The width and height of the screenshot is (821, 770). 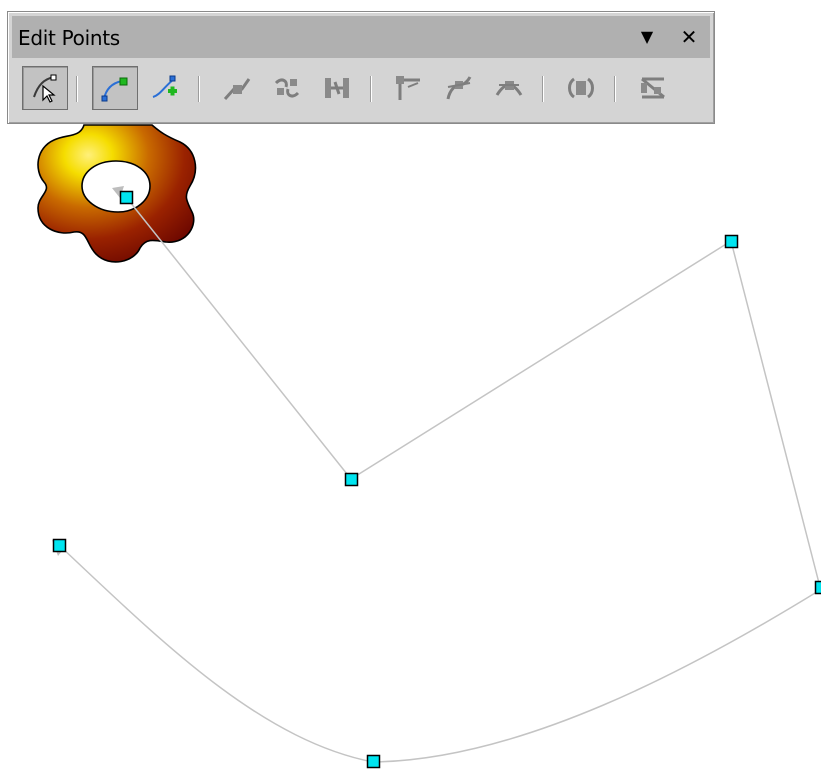 I want to click on insert-points-icon, so click(x=164, y=86).